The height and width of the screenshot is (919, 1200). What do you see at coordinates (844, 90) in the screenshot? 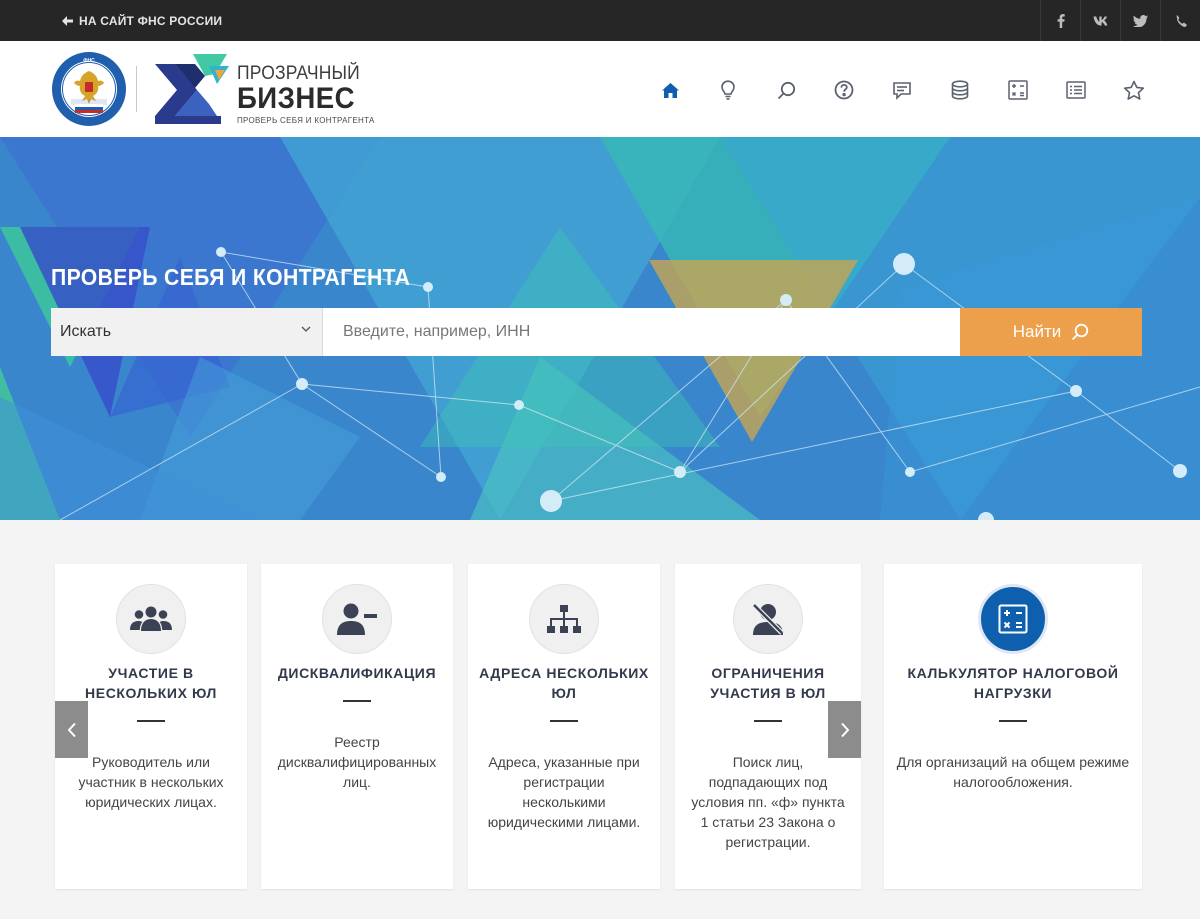
I see `help-icon` at bounding box center [844, 90].